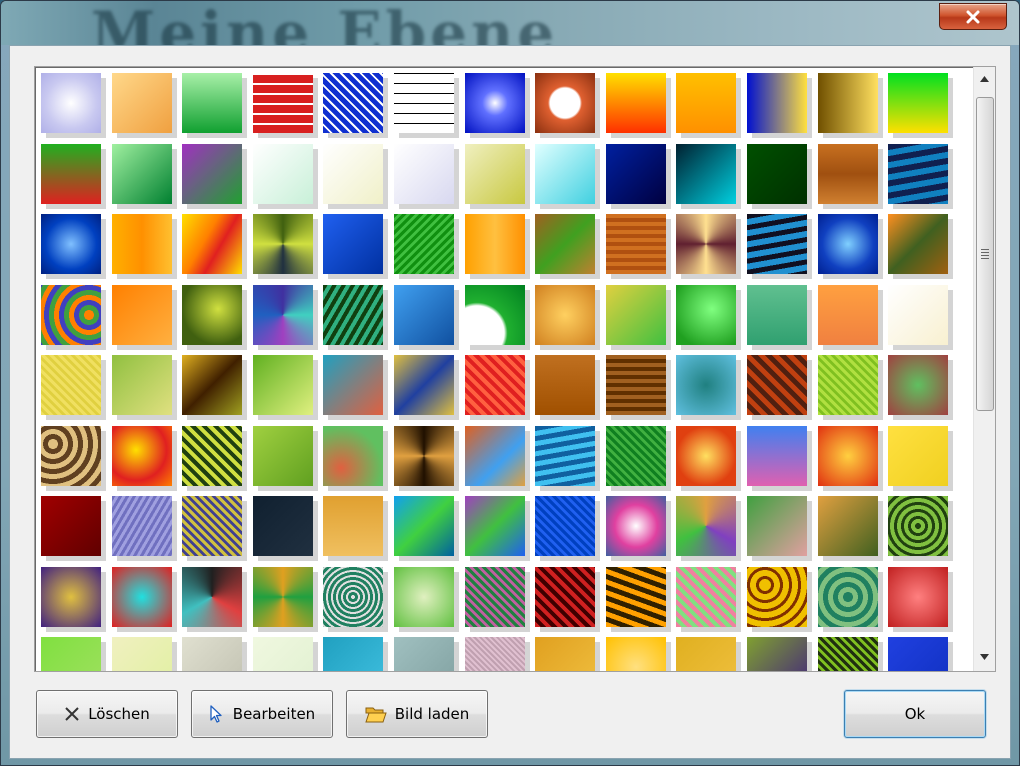 The height and width of the screenshot is (766, 1020). What do you see at coordinates (984, 79) in the screenshot?
I see `scroll-up-button` at bounding box center [984, 79].